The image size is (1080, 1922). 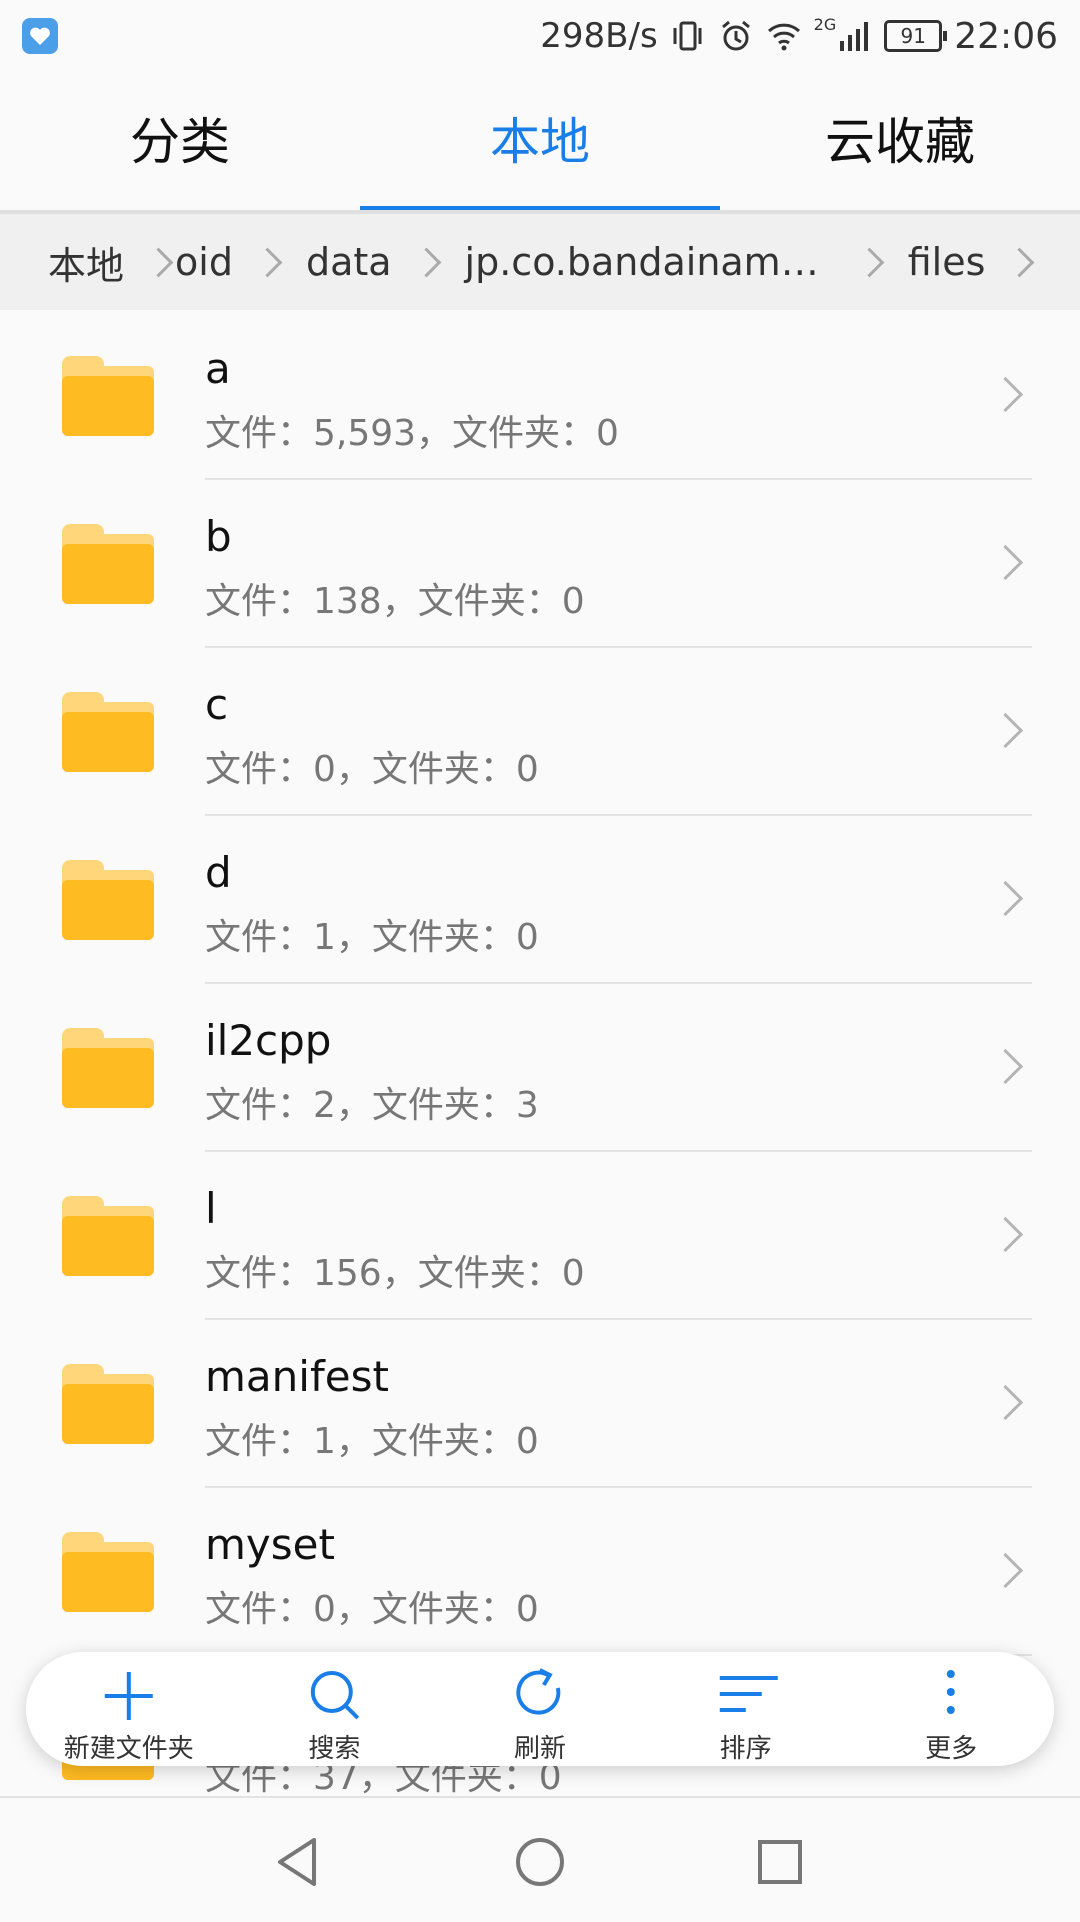 I want to click on folder-name: manifest, so click(x=297, y=1376).